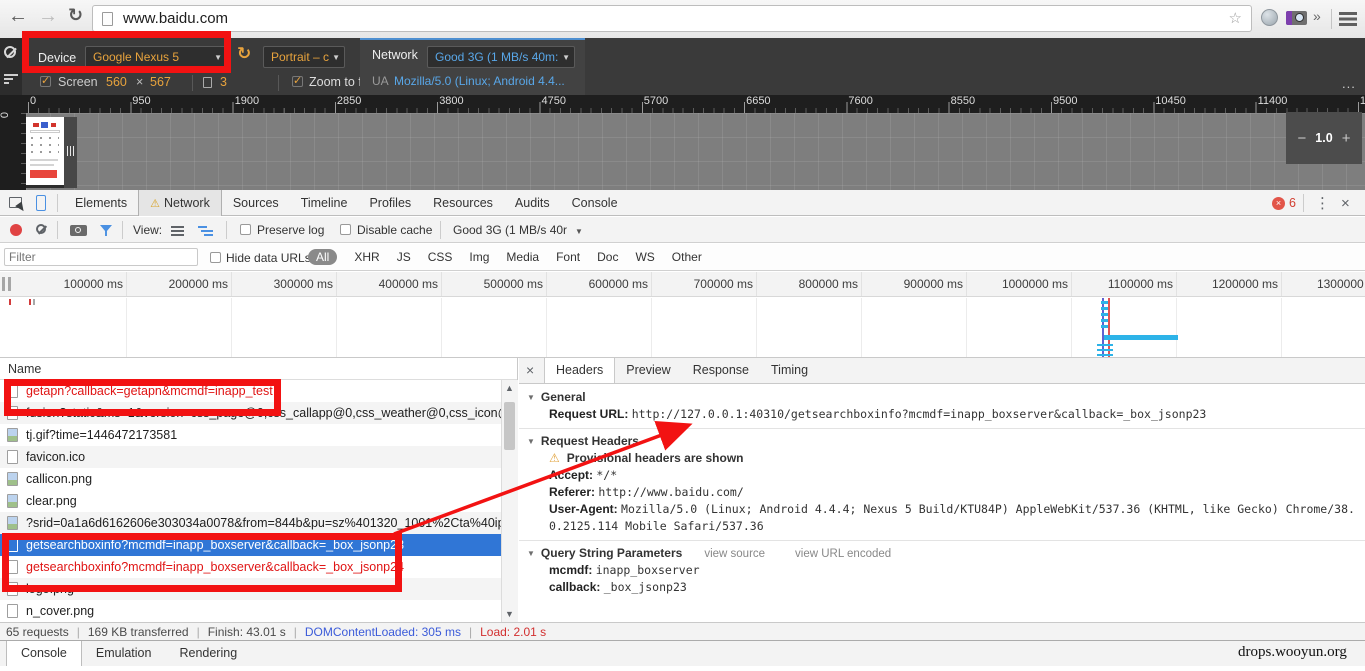 The image size is (1365, 671). Describe the element at coordinates (106, 230) in the screenshot. I see `filter-funnel-icon` at that location.